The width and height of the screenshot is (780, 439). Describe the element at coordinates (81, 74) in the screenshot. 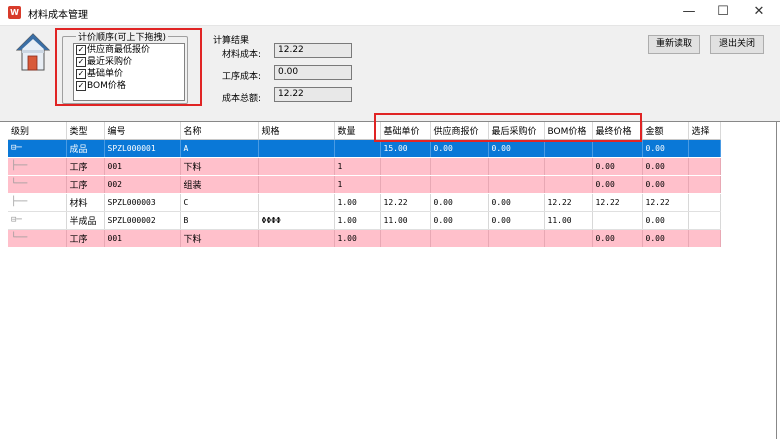

I see `checkbox-base-price: ✓` at that location.